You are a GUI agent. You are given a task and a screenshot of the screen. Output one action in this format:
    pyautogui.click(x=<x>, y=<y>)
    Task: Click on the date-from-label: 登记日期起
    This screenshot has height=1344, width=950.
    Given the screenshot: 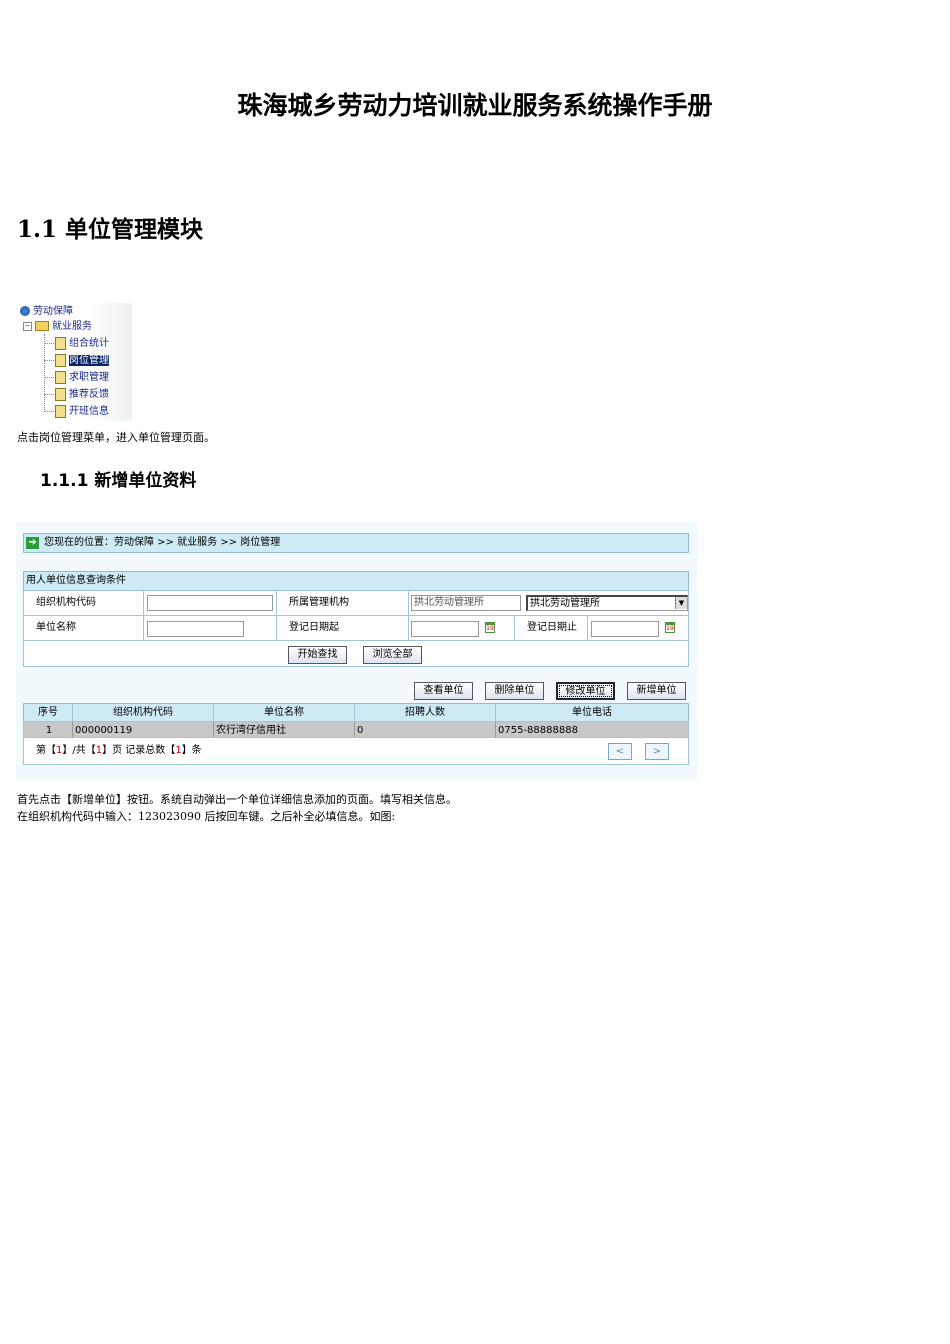 What is the action you would take?
    pyautogui.click(x=342, y=628)
    